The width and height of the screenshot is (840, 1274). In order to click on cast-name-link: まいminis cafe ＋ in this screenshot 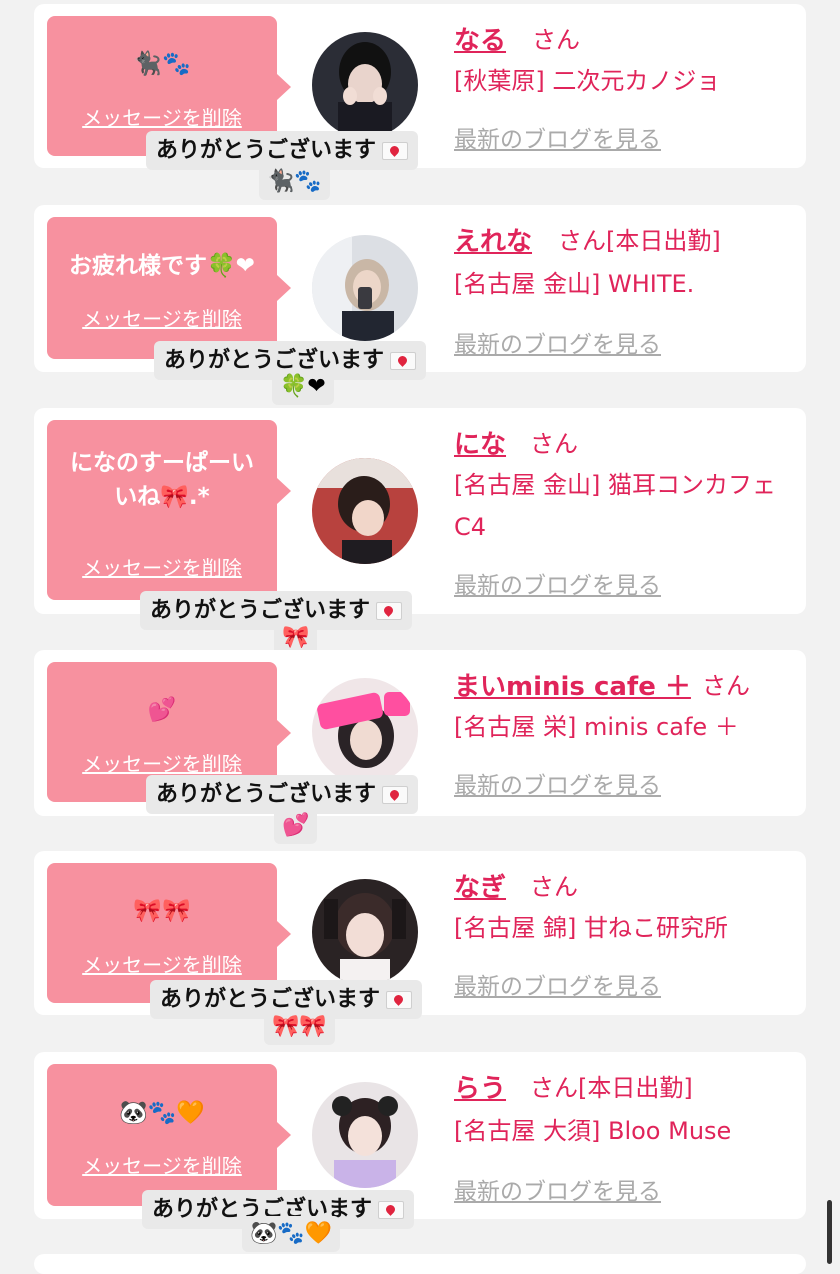, I will do `click(572, 684)`.